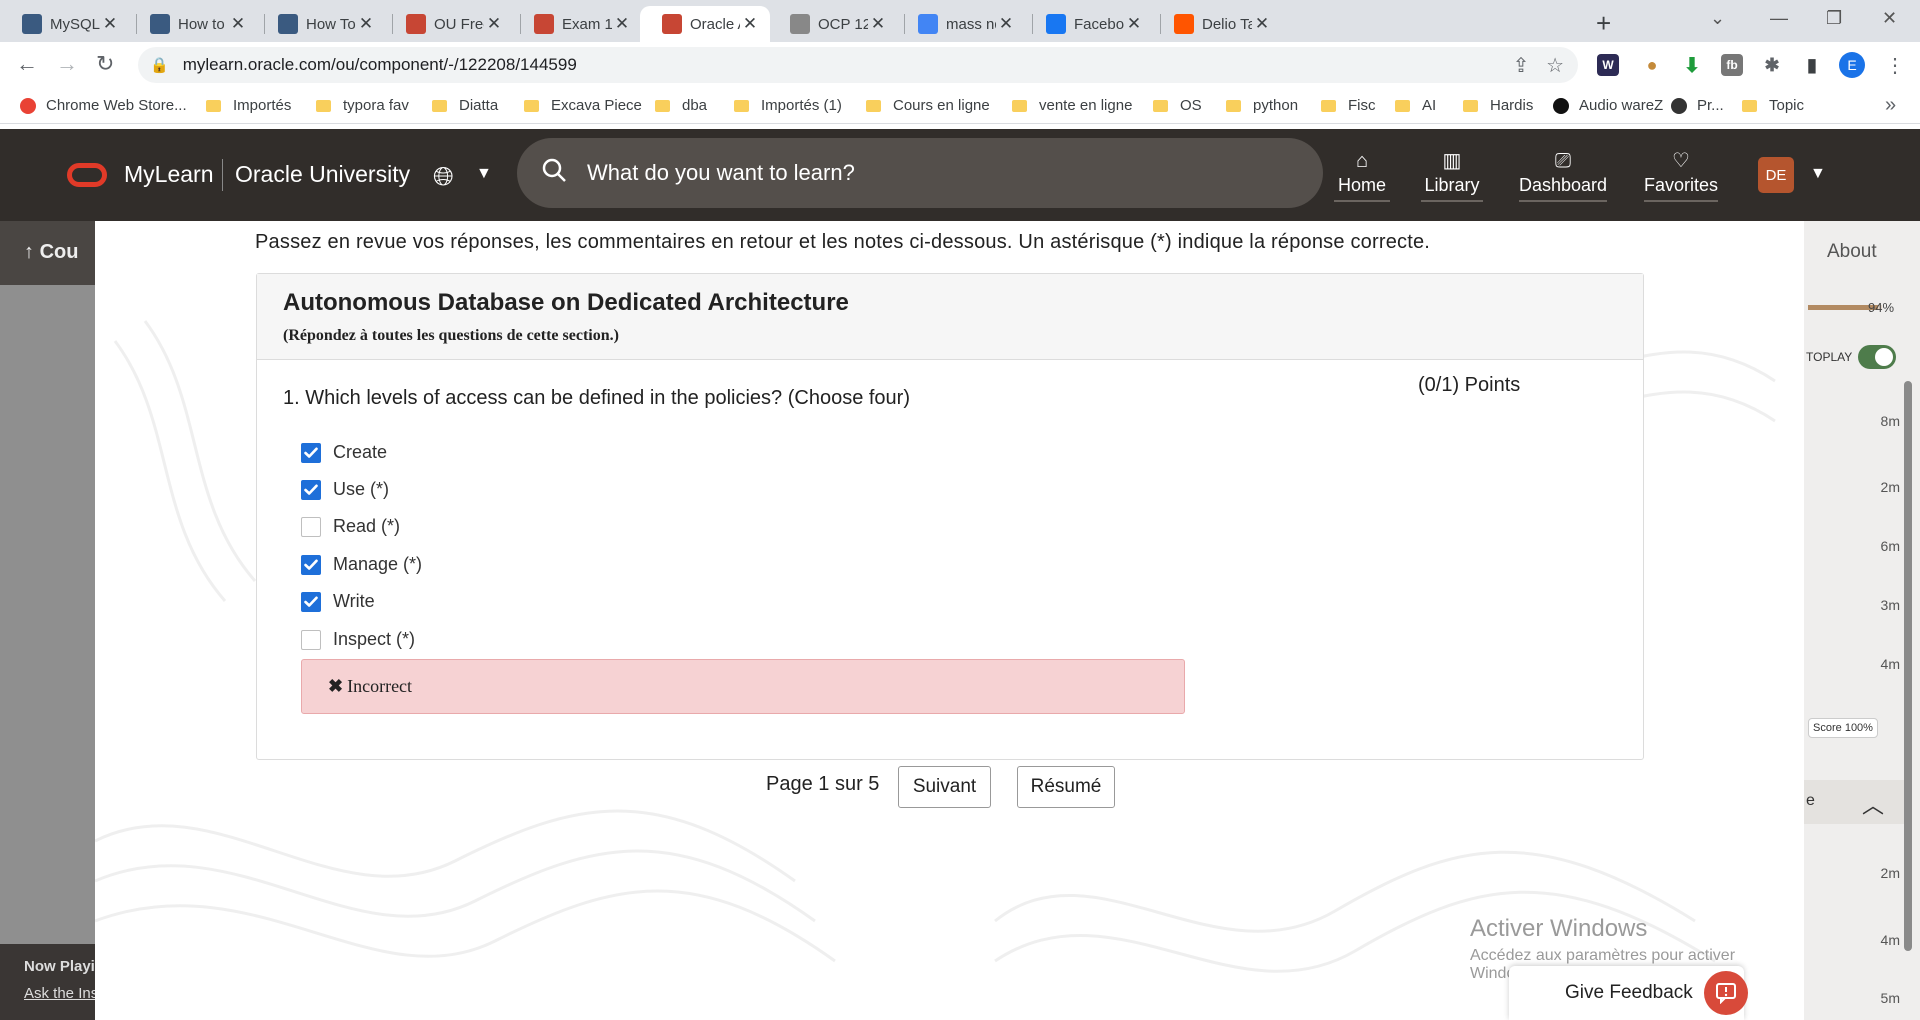 This screenshot has height=1020, width=1920. I want to click on restore-button: ❐, so click(1834, 18).